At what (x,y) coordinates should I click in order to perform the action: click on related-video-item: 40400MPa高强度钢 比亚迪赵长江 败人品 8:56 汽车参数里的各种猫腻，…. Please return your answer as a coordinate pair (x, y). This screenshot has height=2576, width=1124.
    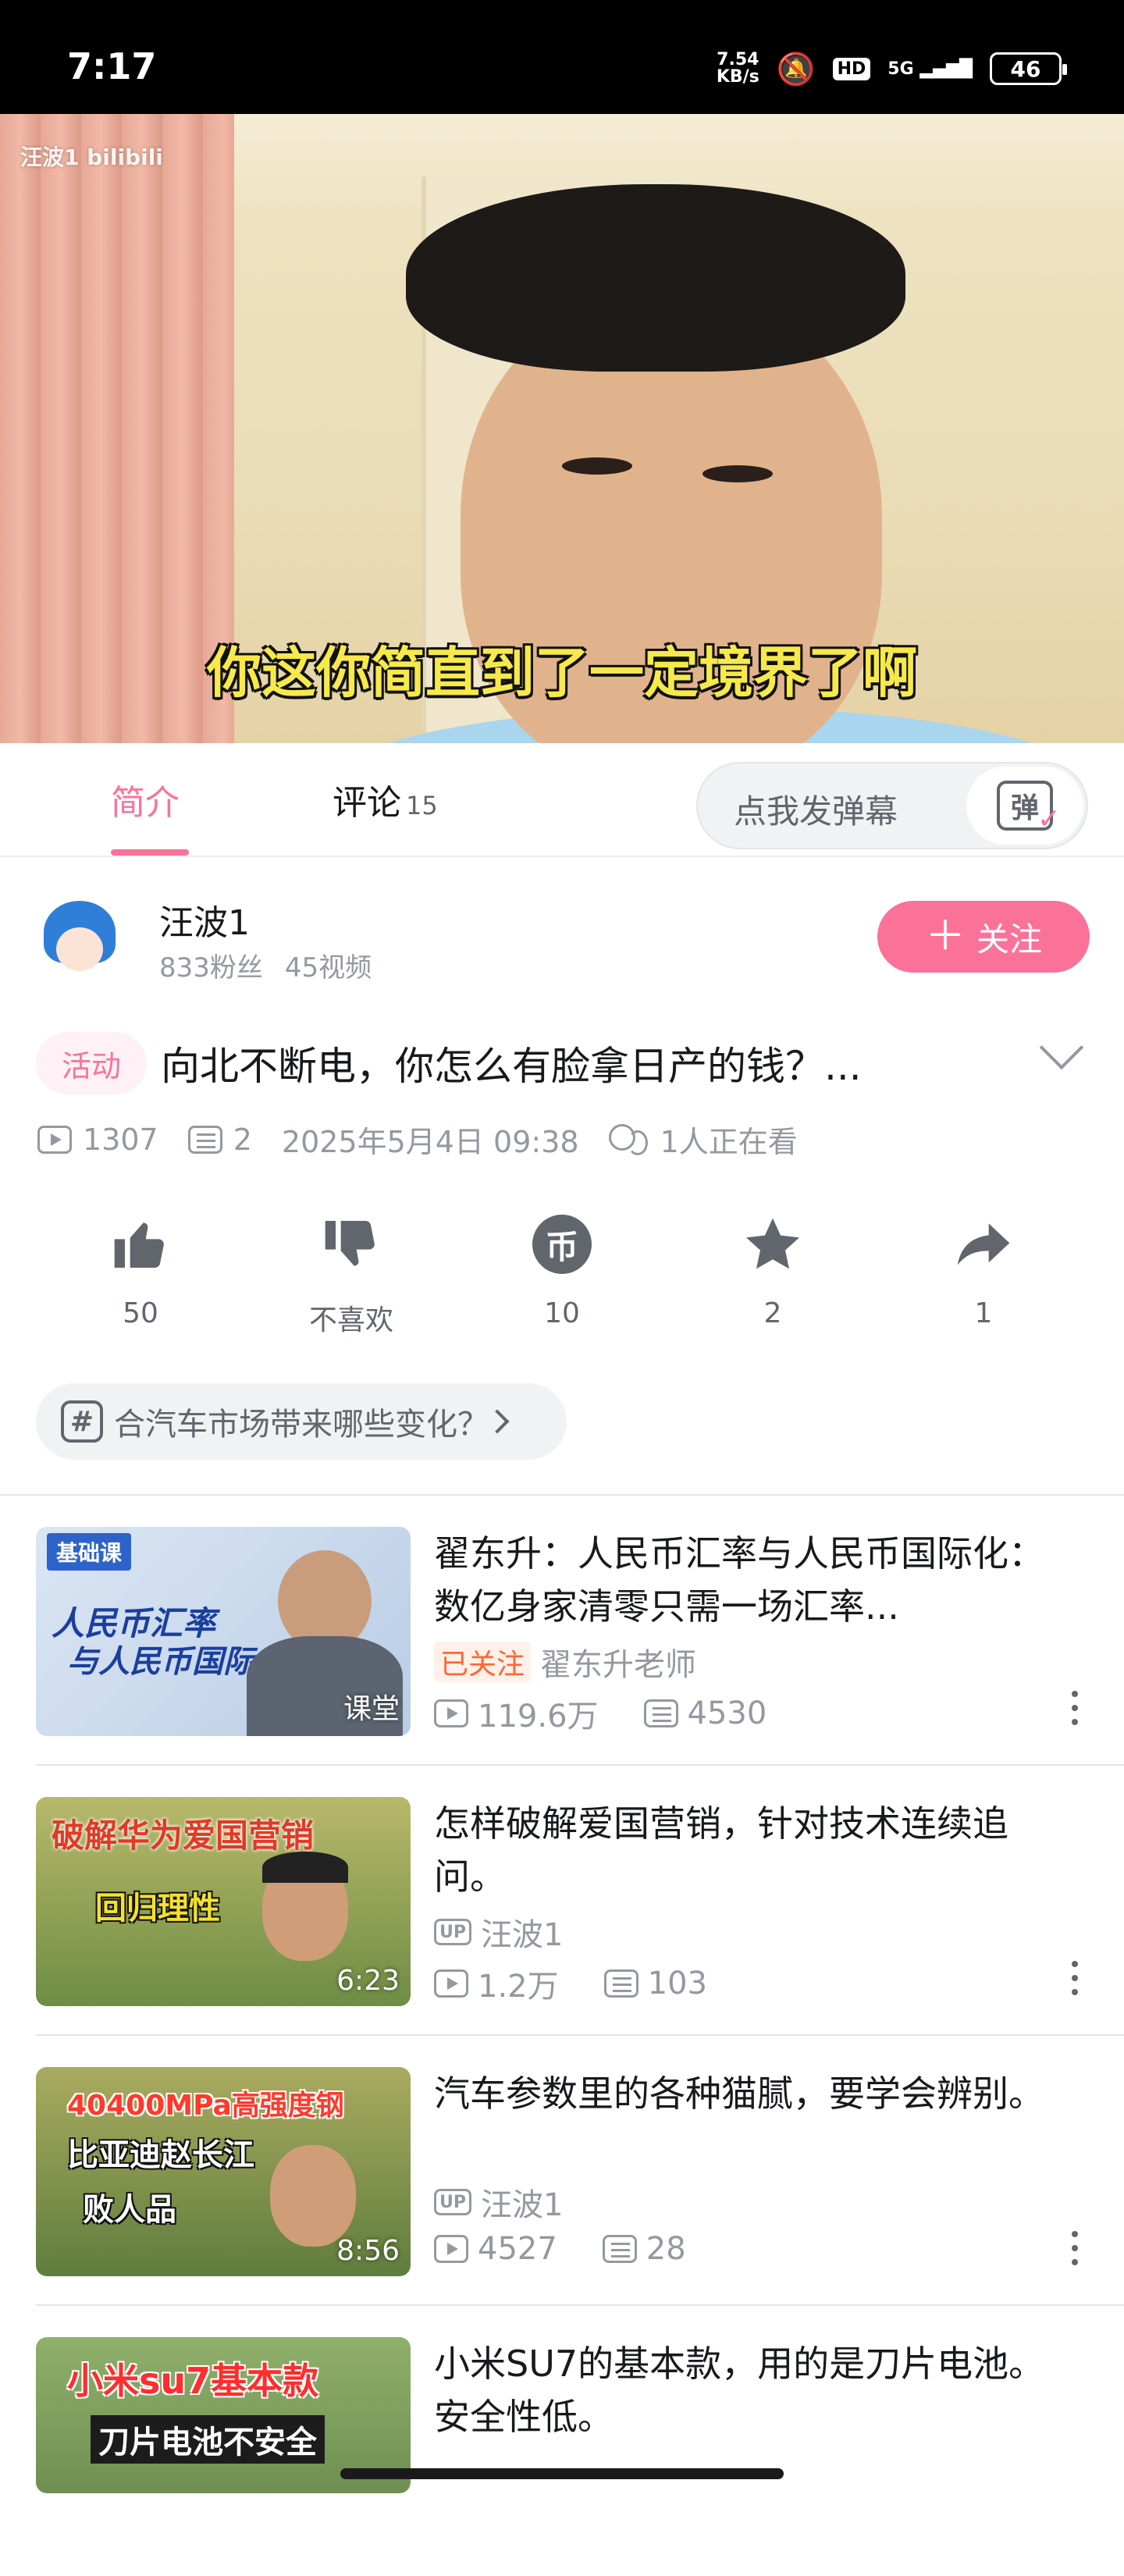
    Looking at the image, I should click on (562, 2171).